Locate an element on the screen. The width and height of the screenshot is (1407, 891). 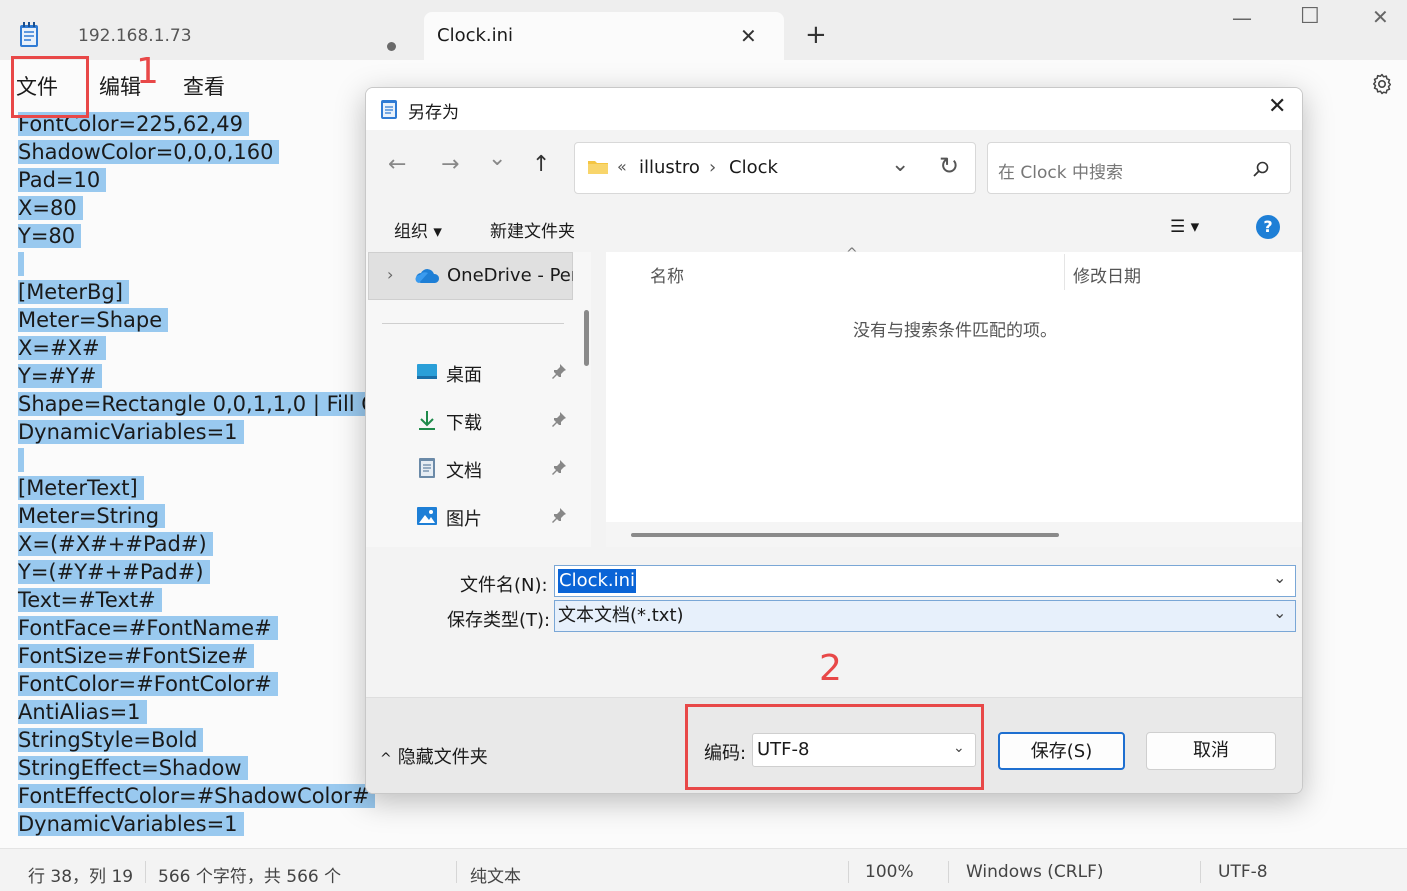
sort-arrow-icon: ^ is located at coordinates (852, 254).